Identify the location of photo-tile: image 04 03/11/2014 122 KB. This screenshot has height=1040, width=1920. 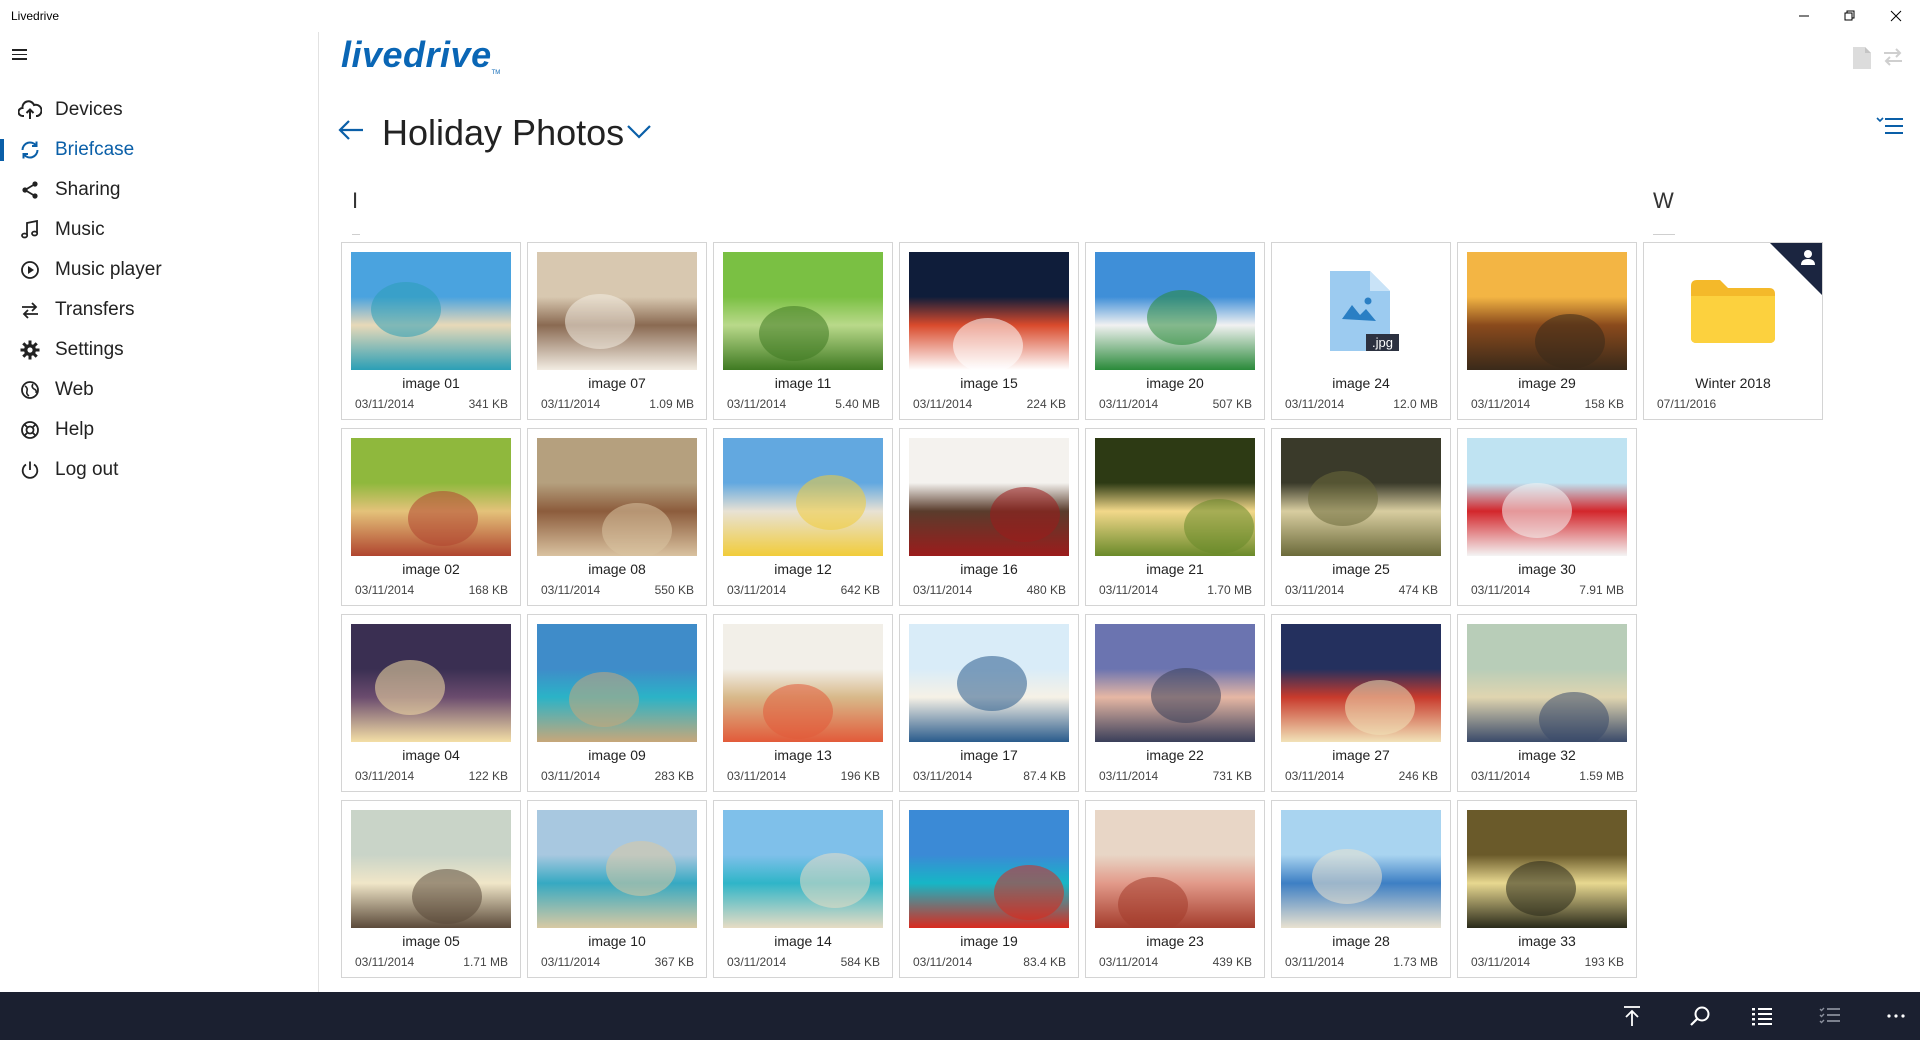
(431, 703).